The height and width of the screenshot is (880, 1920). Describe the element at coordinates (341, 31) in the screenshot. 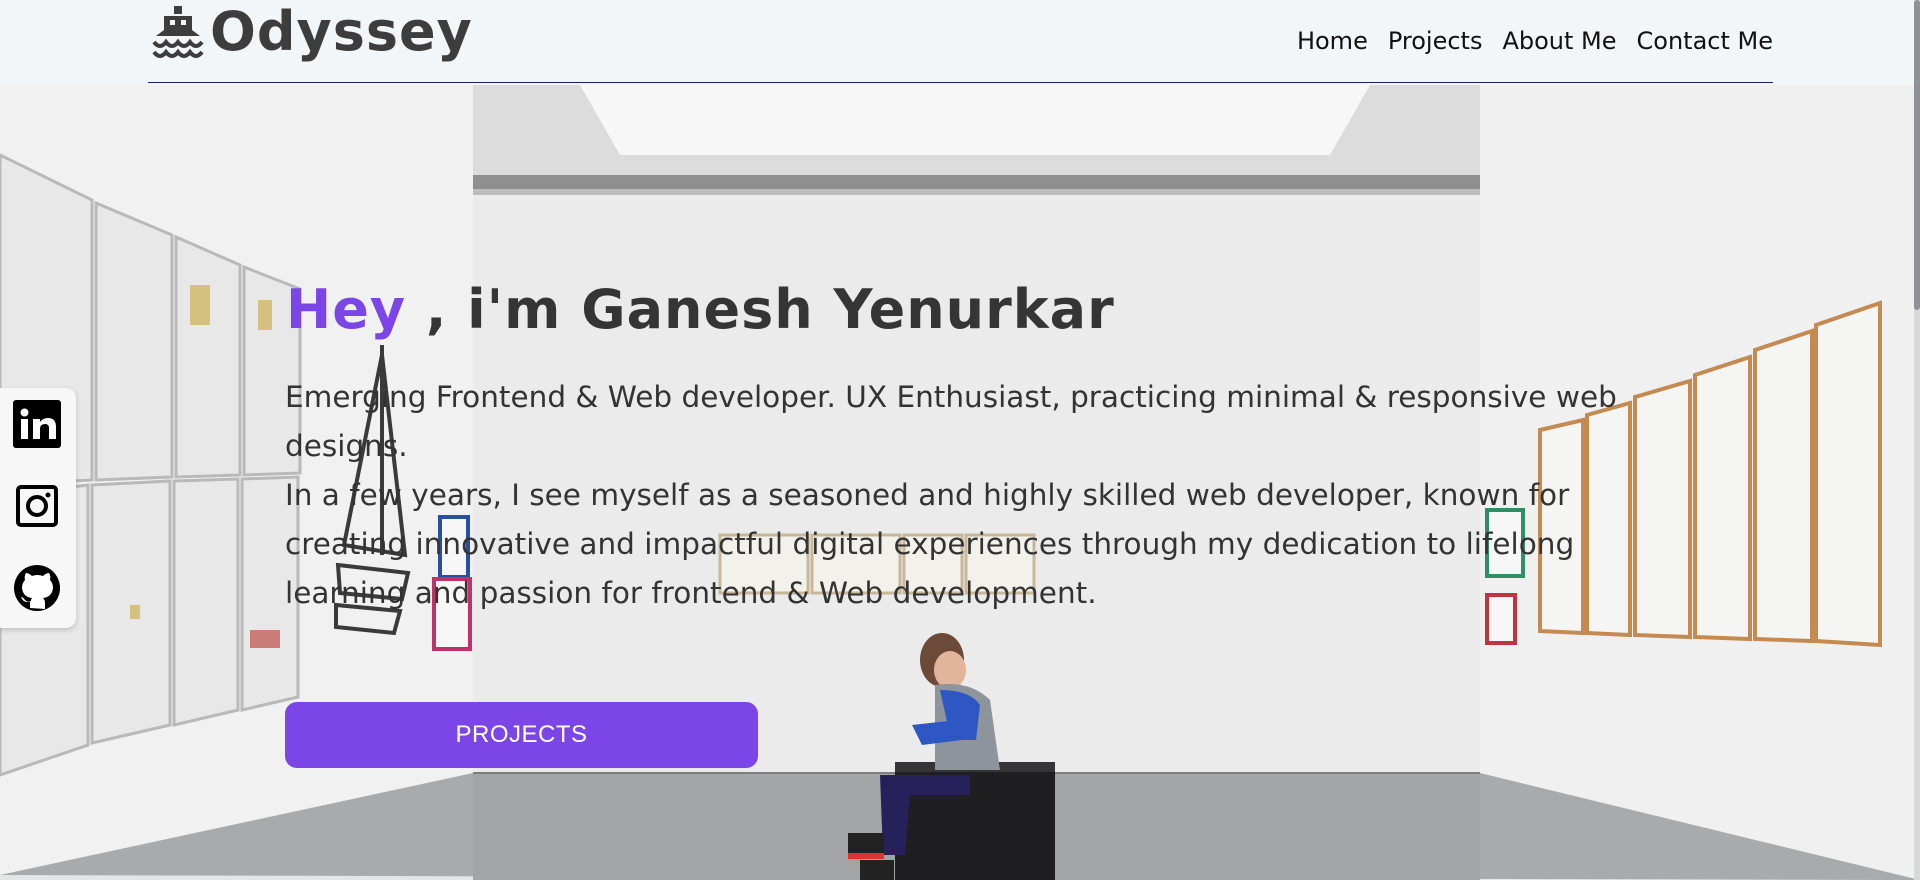

I see `brand-name: Odyssey` at that location.